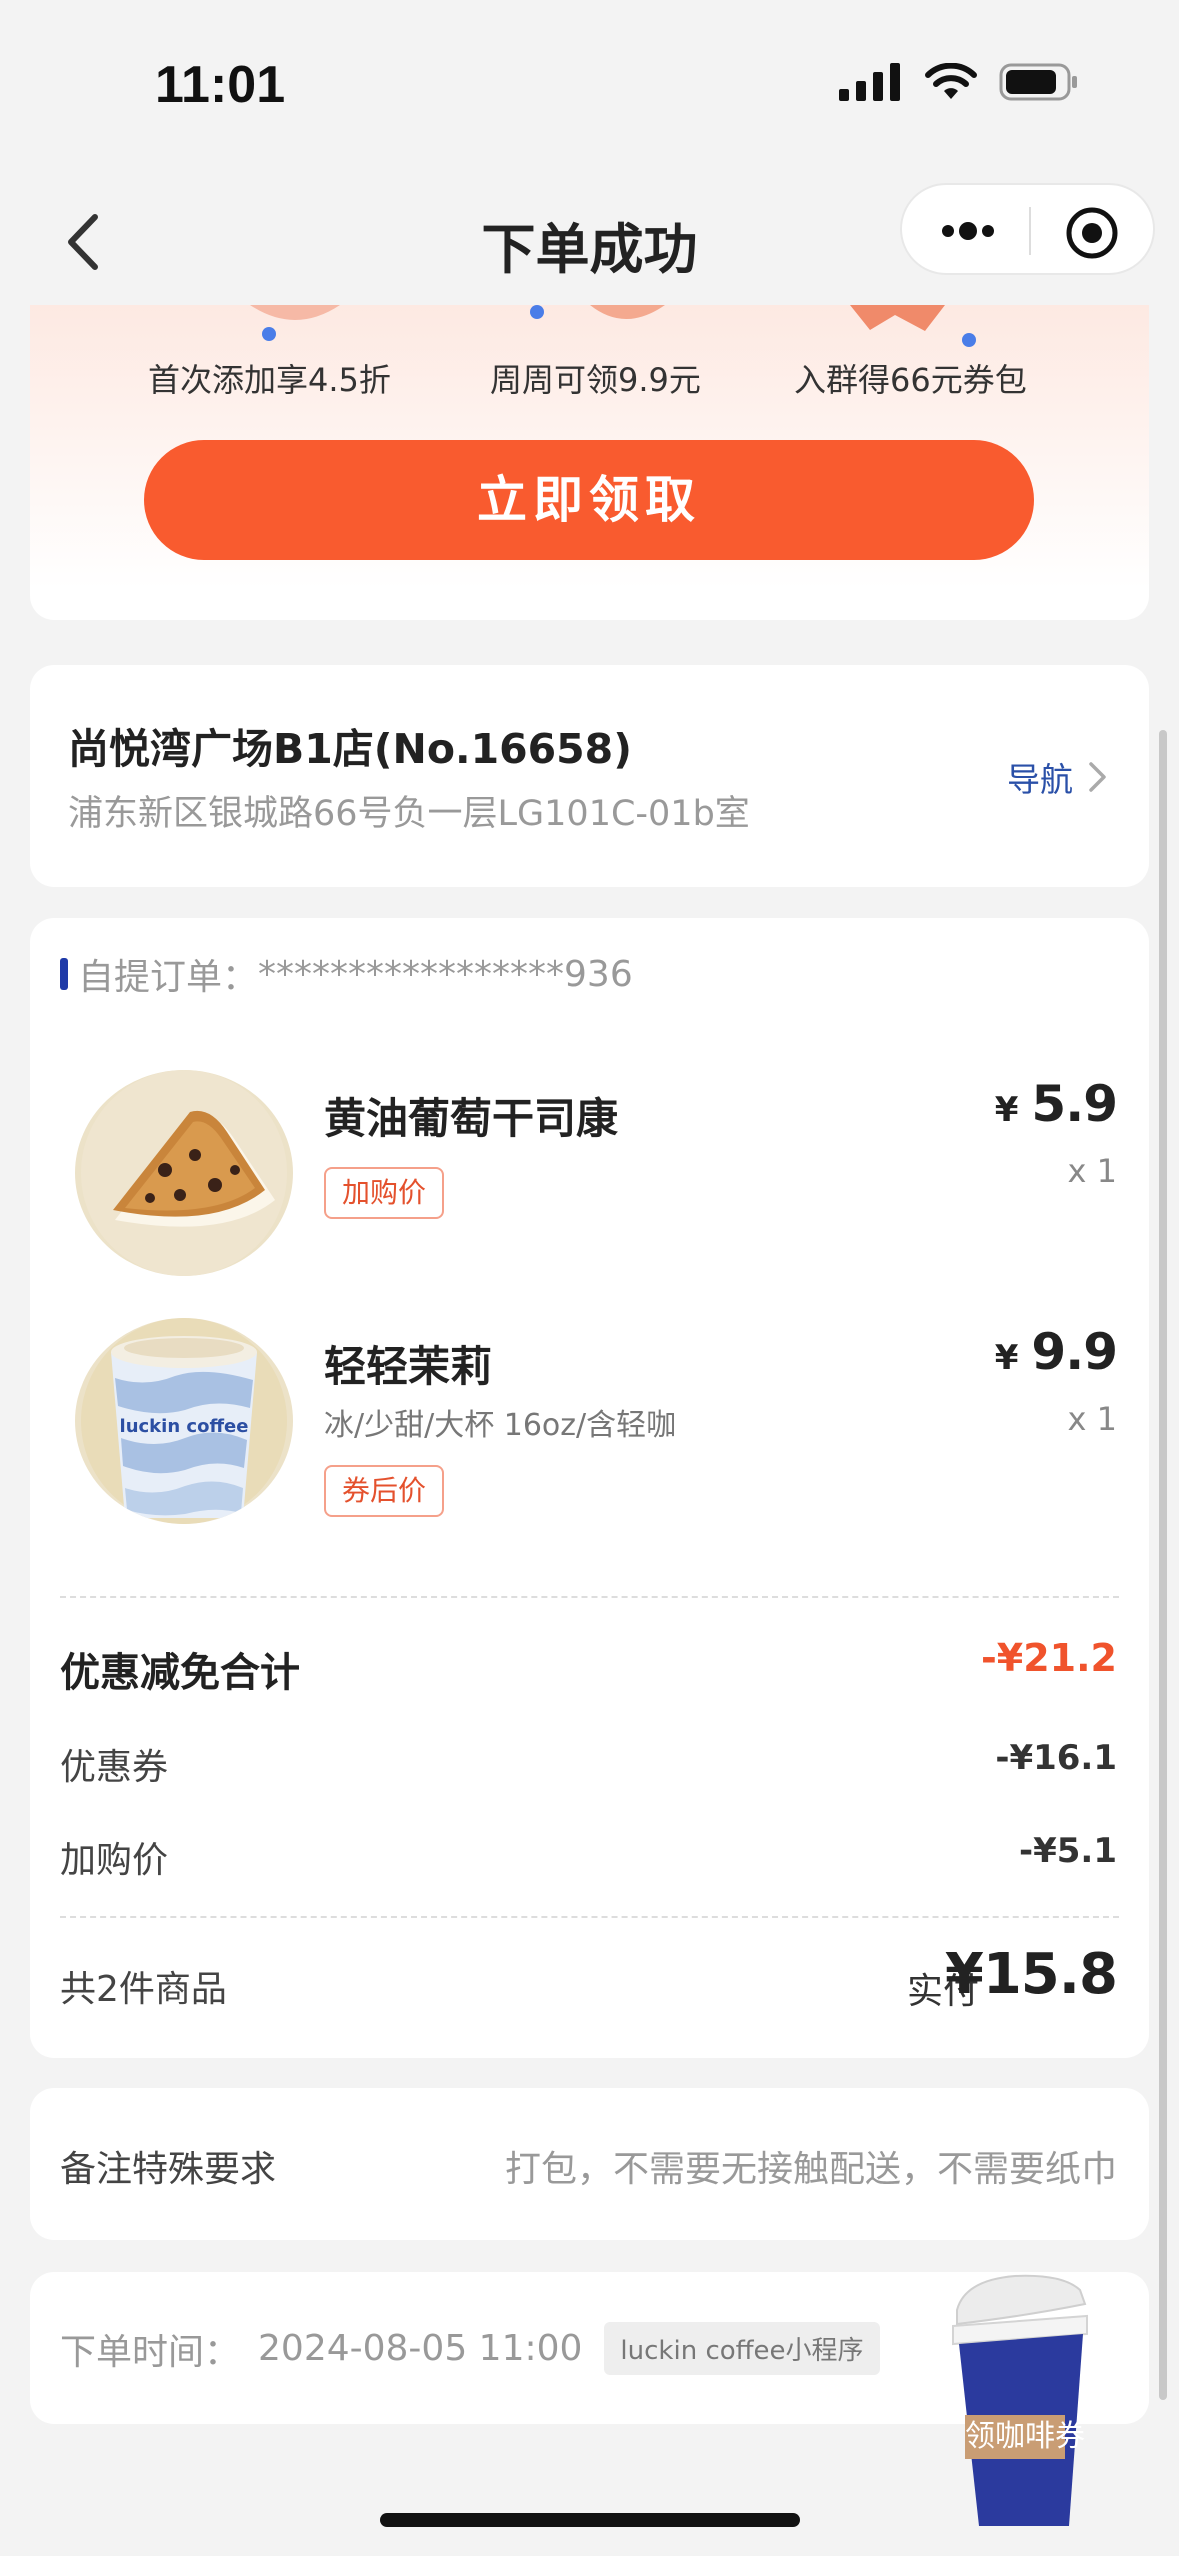  I want to click on capsule-divider, so click(1030, 231).